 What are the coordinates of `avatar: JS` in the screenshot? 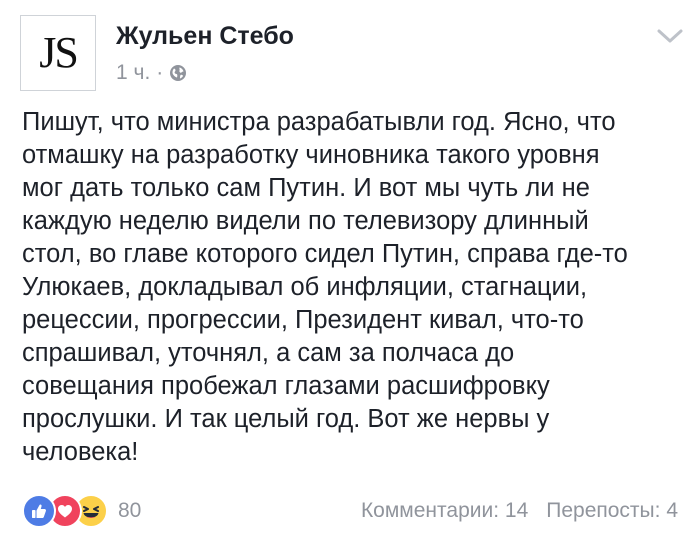 It's located at (58, 53).